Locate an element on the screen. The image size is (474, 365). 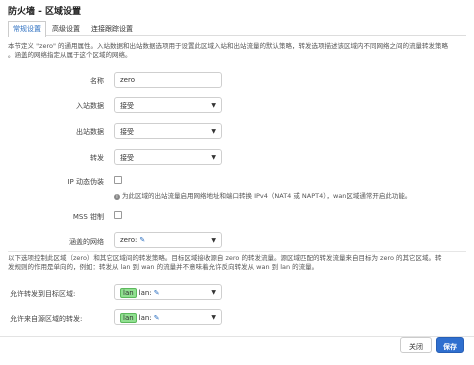
mss-clamping-checkbox is located at coordinates (118, 215).